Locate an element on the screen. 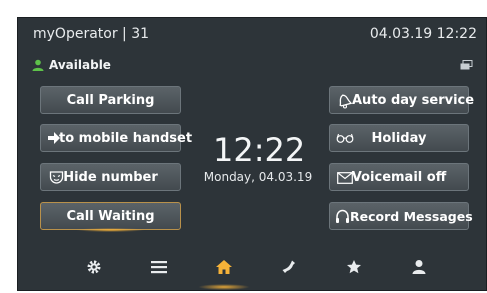 This screenshot has height=293, width=487. hide-number-label: Hide number is located at coordinates (110, 177).